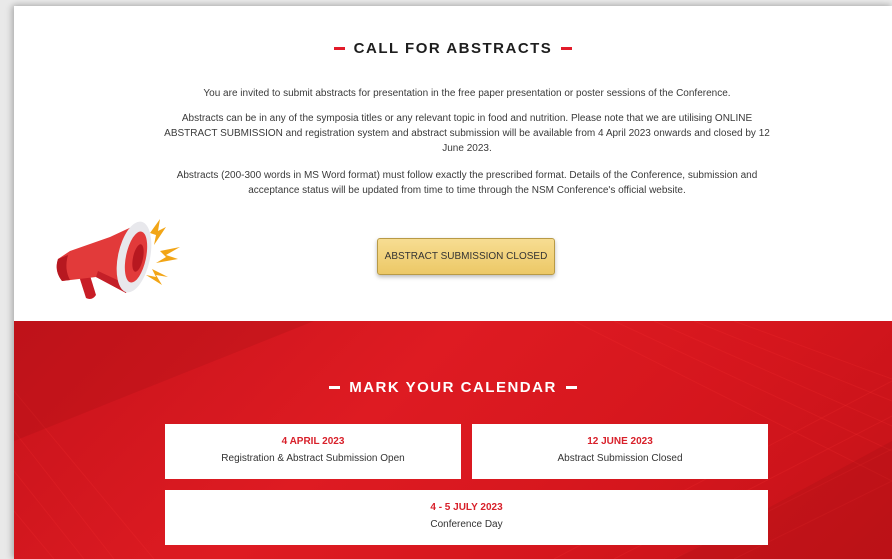 The width and height of the screenshot is (892, 559). What do you see at coordinates (313, 458) in the screenshot?
I see `event-description: Registration & Abstract Submission Open` at bounding box center [313, 458].